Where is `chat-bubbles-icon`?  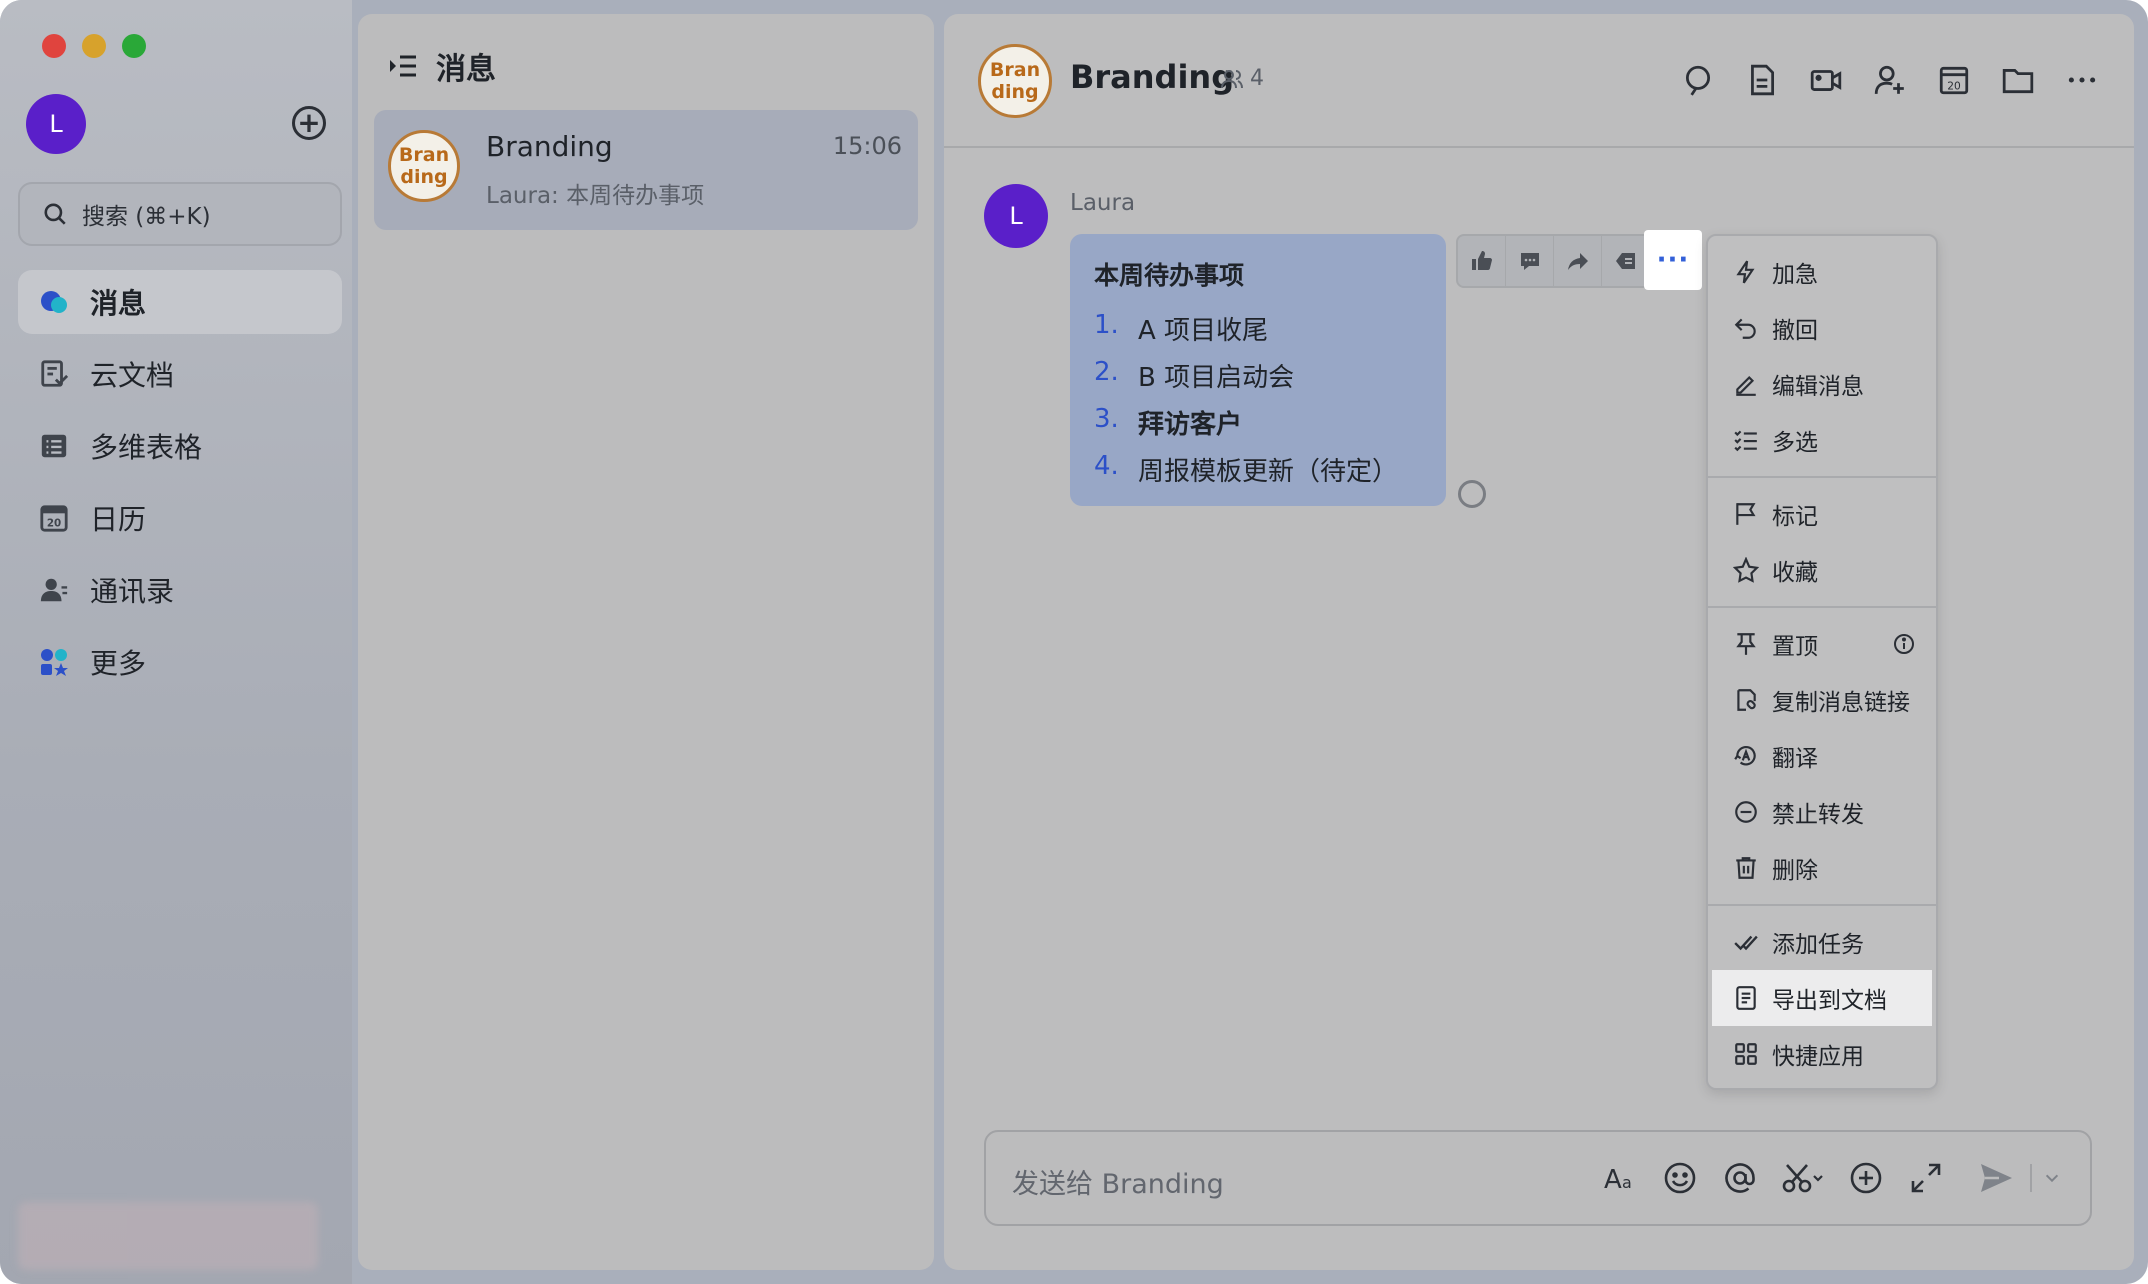
chat-bubbles-icon is located at coordinates (54, 302).